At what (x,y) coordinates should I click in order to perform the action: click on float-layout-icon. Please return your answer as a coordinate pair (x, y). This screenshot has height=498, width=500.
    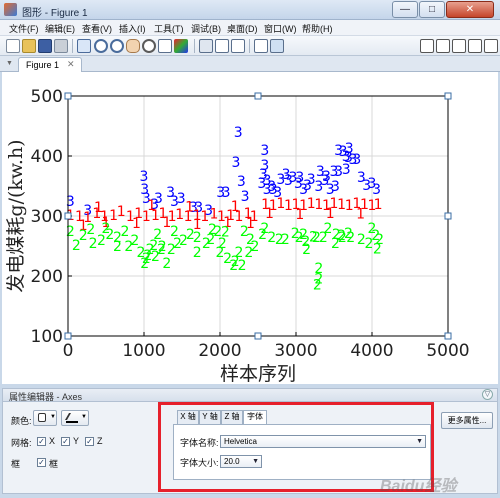
    Looking at the image, I should click on (475, 46).